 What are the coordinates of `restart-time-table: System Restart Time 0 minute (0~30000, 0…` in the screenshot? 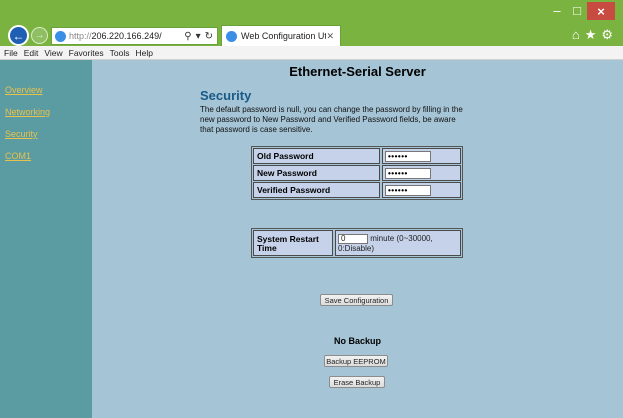 It's located at (357, 243).